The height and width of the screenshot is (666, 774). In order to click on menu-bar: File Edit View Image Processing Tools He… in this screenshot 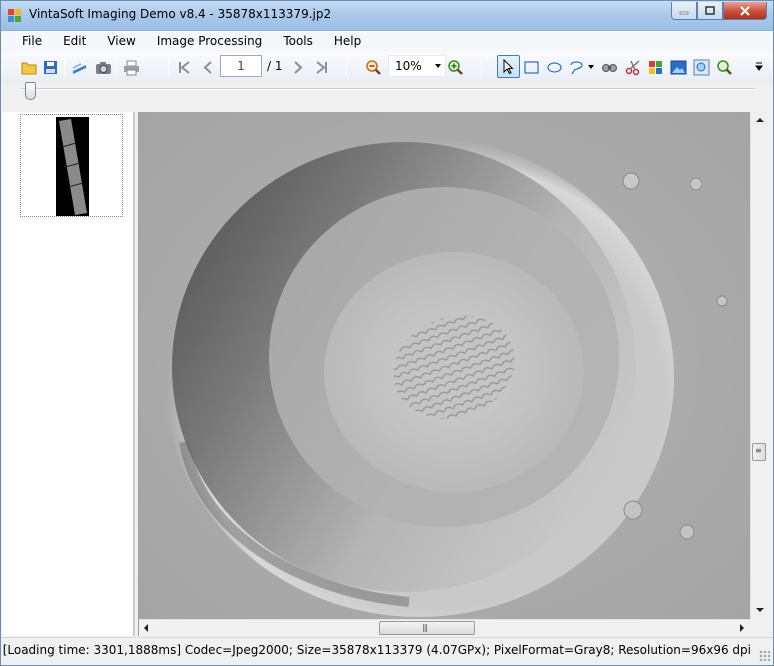, I will do `click(387, 41)`.